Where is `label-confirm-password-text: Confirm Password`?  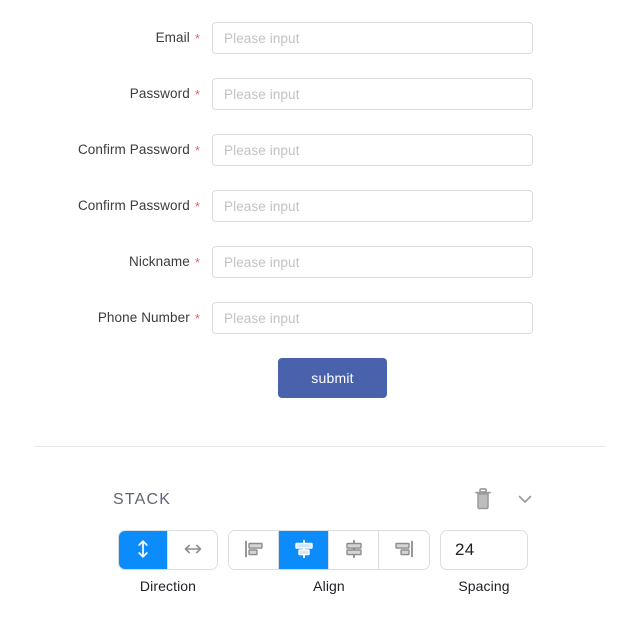 label-confirm-password-text: Confirm Password is located at coordinates (133, 149).